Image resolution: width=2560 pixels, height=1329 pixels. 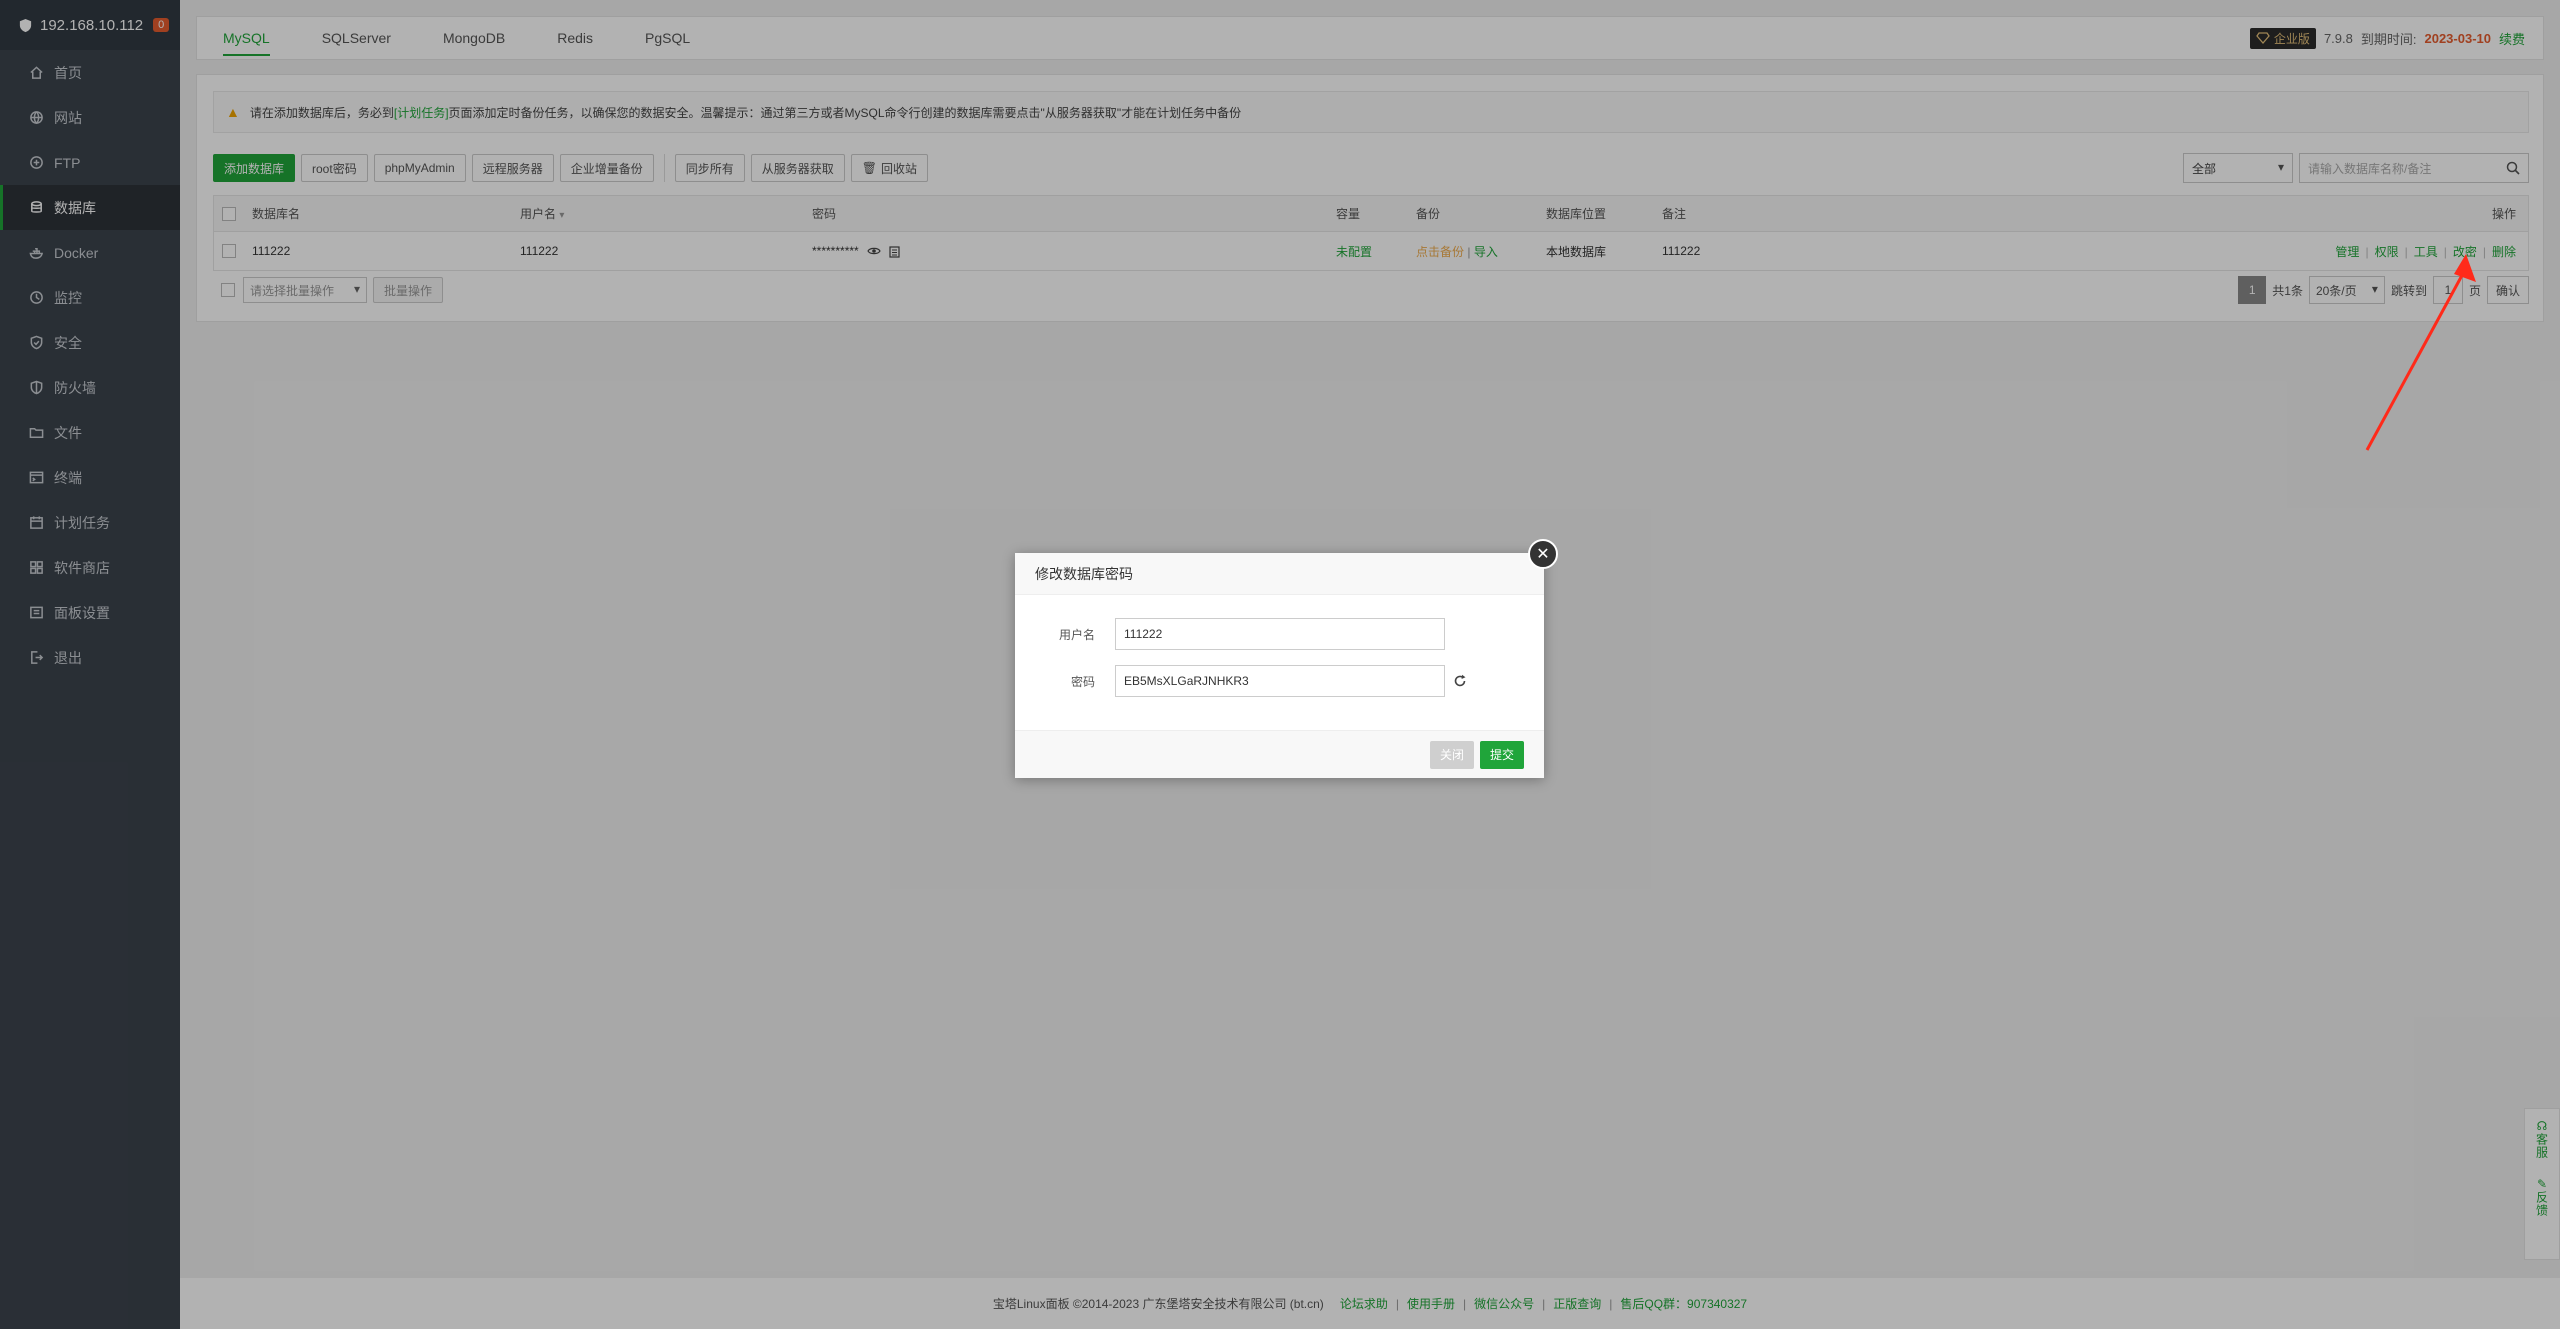 I want to click on password-label: 密码, so click(x=1082, y=681).